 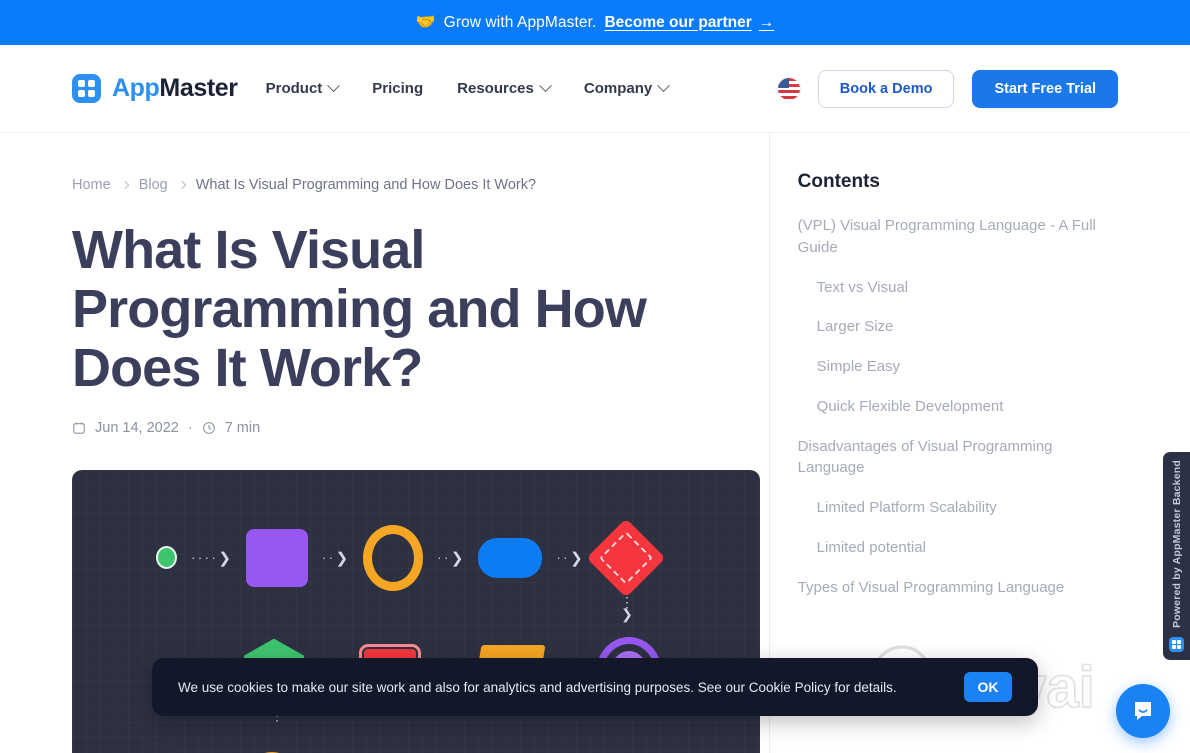 What do you see at coordinates (958, 367) in the screenshot?
I see `toc-item-3: Simple Easy` at bounding box center [958, 367].